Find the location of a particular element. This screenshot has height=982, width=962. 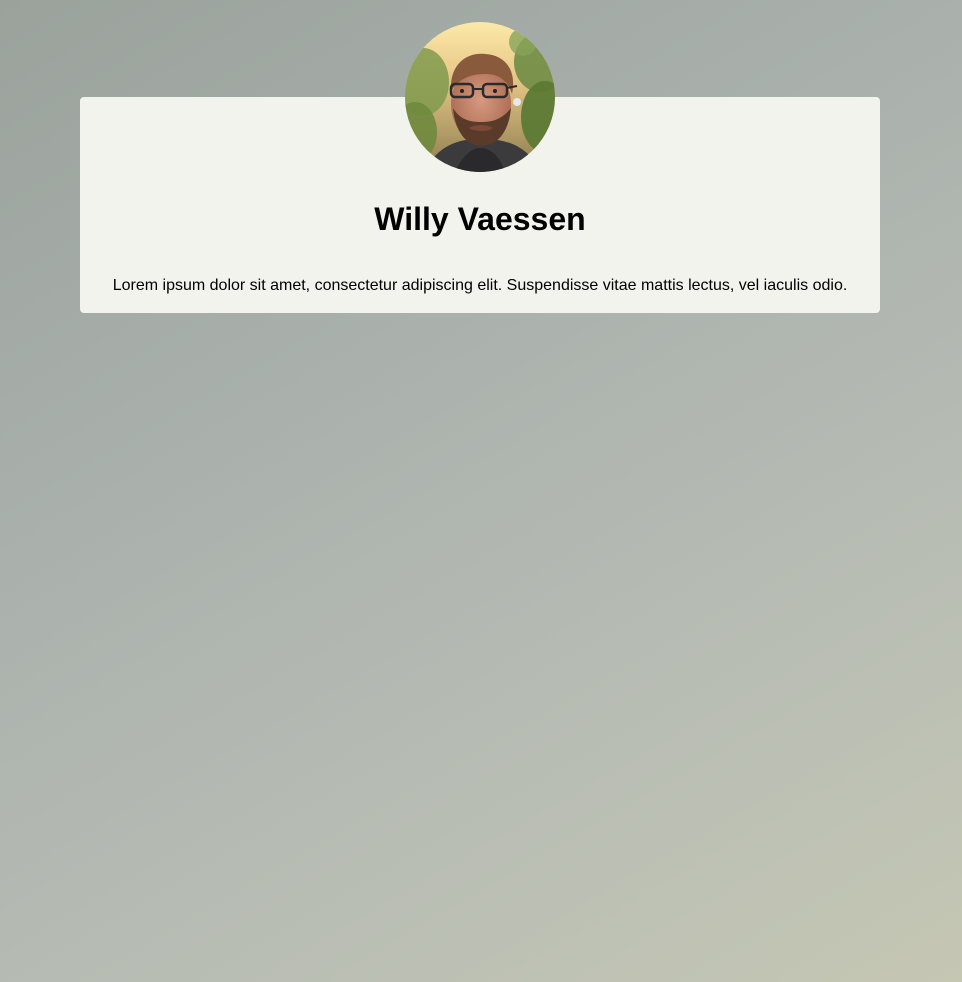

avatar-photo-icon is located at coordinates (480, 97).